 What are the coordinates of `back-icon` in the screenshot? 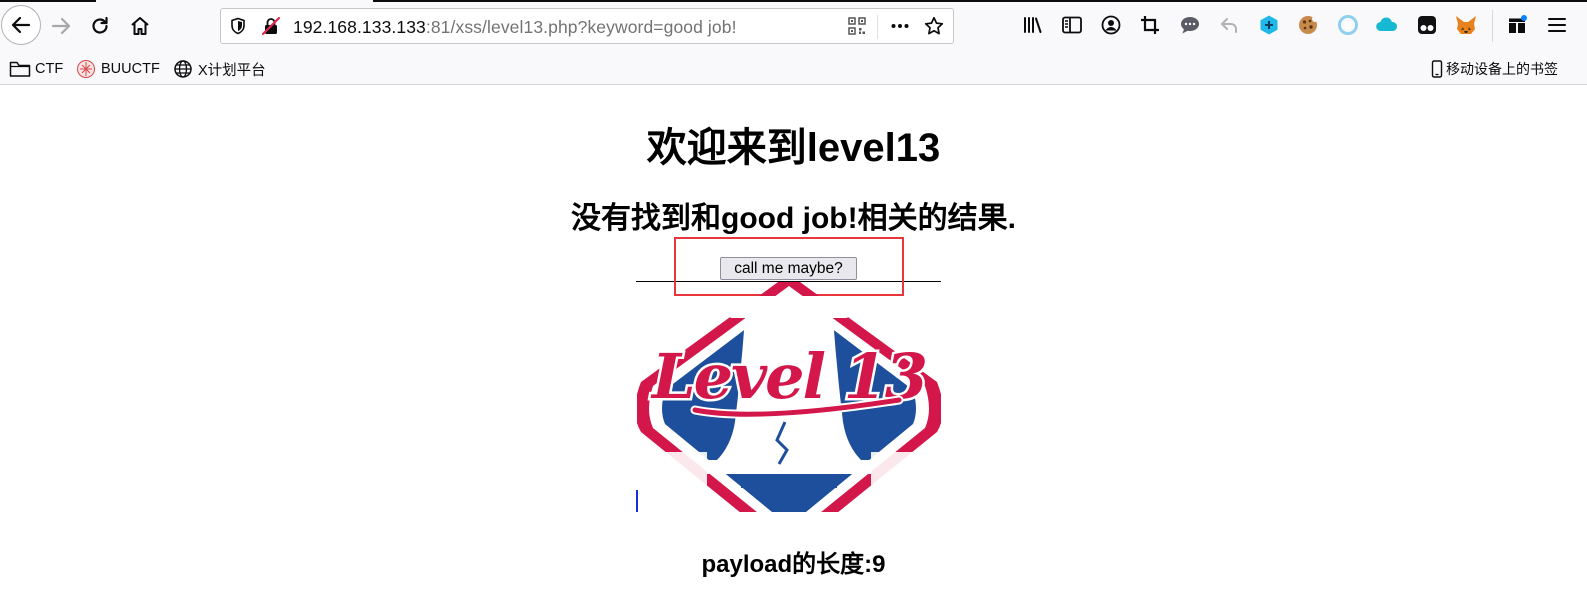 It's located at (21, 25).